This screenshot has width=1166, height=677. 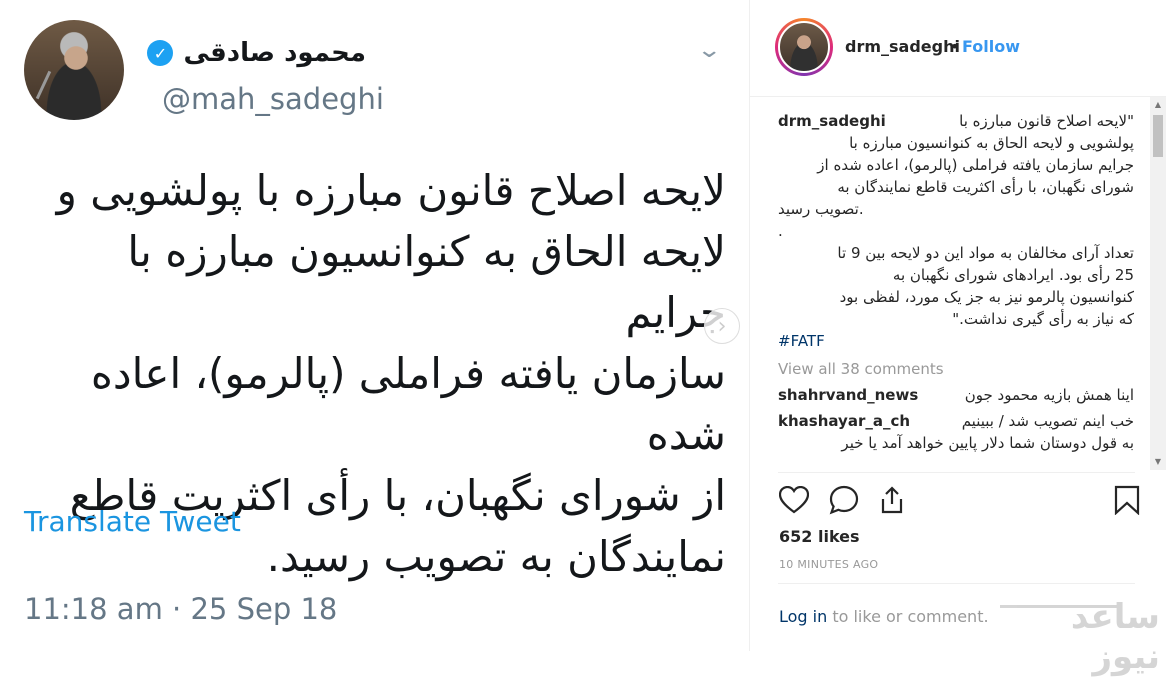 I want to click on likes-count: 652 likes, so click(x=819, y=536).